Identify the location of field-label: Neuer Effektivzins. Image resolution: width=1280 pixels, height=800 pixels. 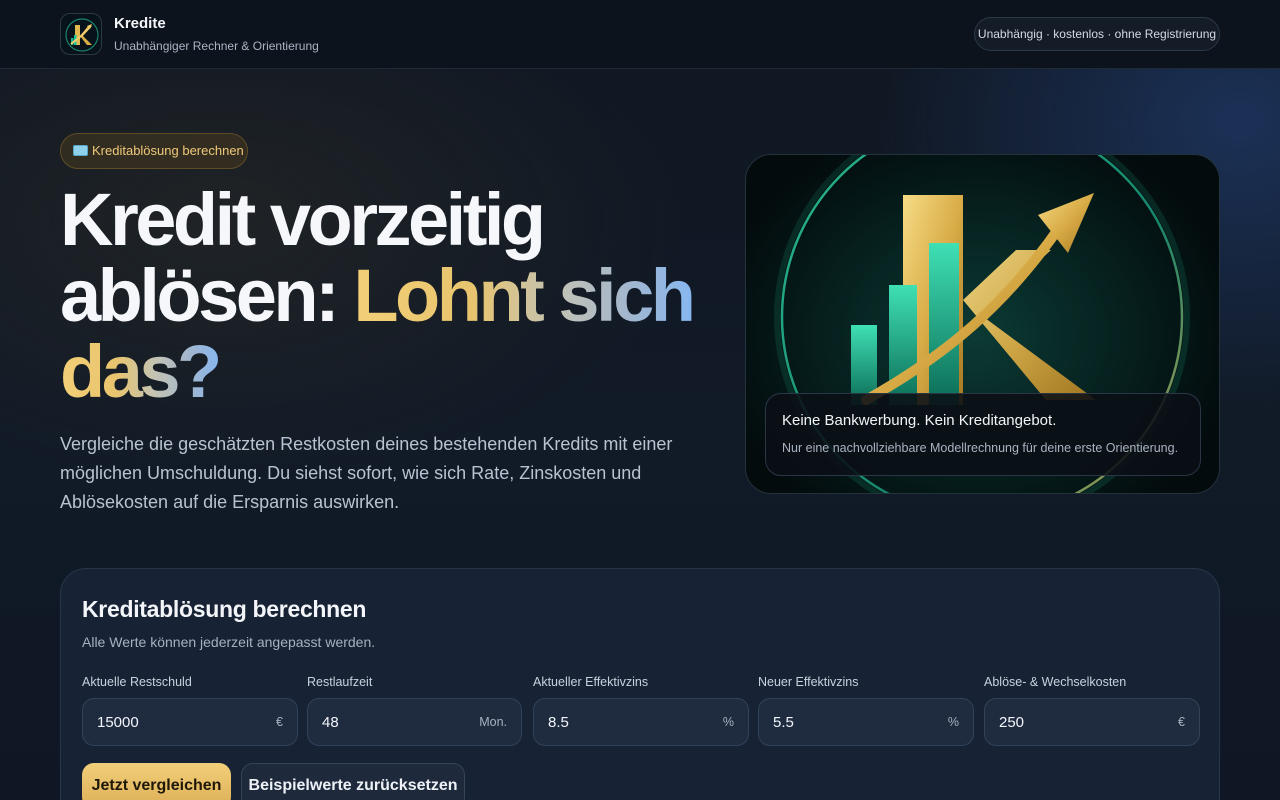
(808, 682).